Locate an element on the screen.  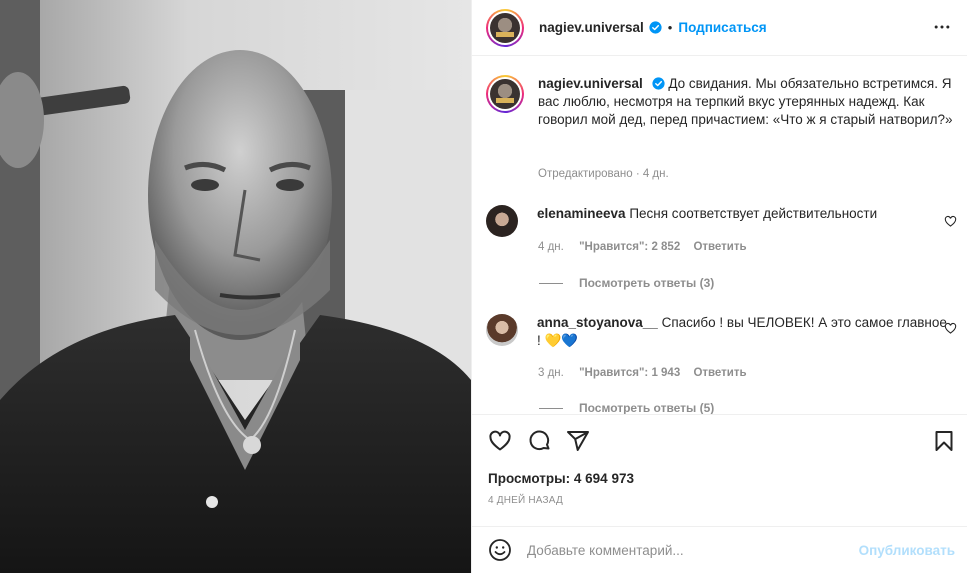
views-count: Просмотры: 4 694 973 is located at coordinates (561, 478).